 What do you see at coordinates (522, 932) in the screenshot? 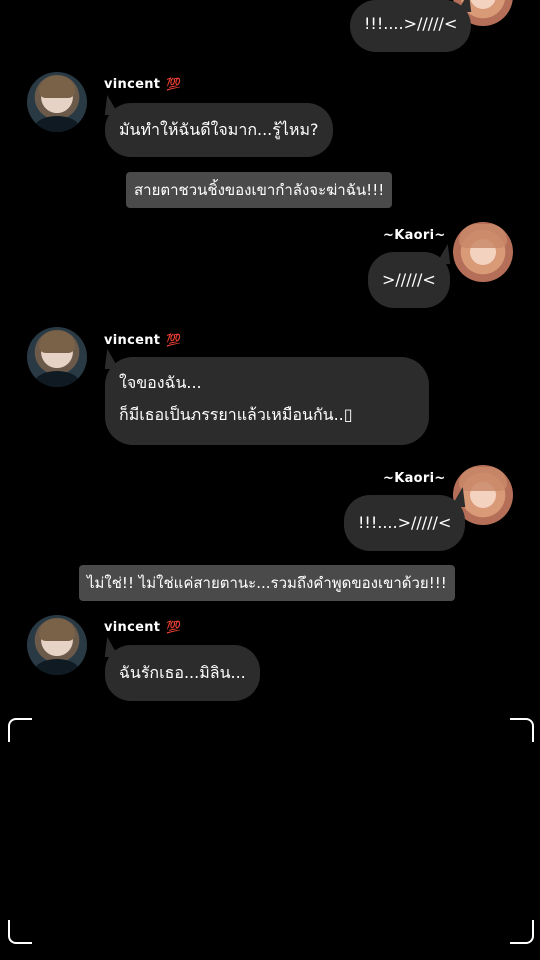
I see `frame-corner-bottom-right` at bounding box center [522, 932].